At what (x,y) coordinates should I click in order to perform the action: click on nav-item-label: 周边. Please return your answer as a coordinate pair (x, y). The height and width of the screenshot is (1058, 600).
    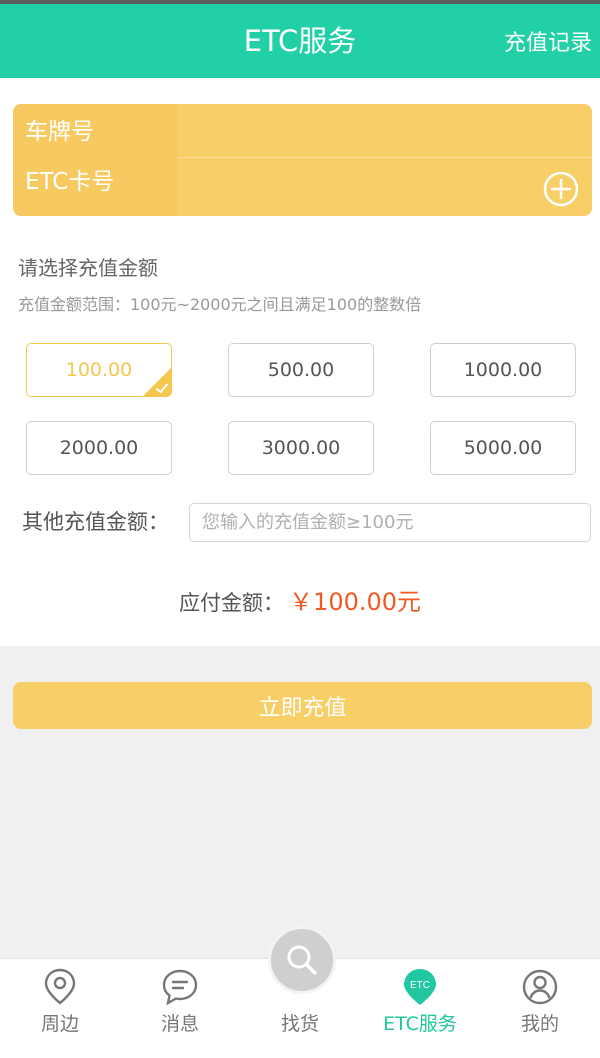
    Looking at the image, I should click on (59, 1024).